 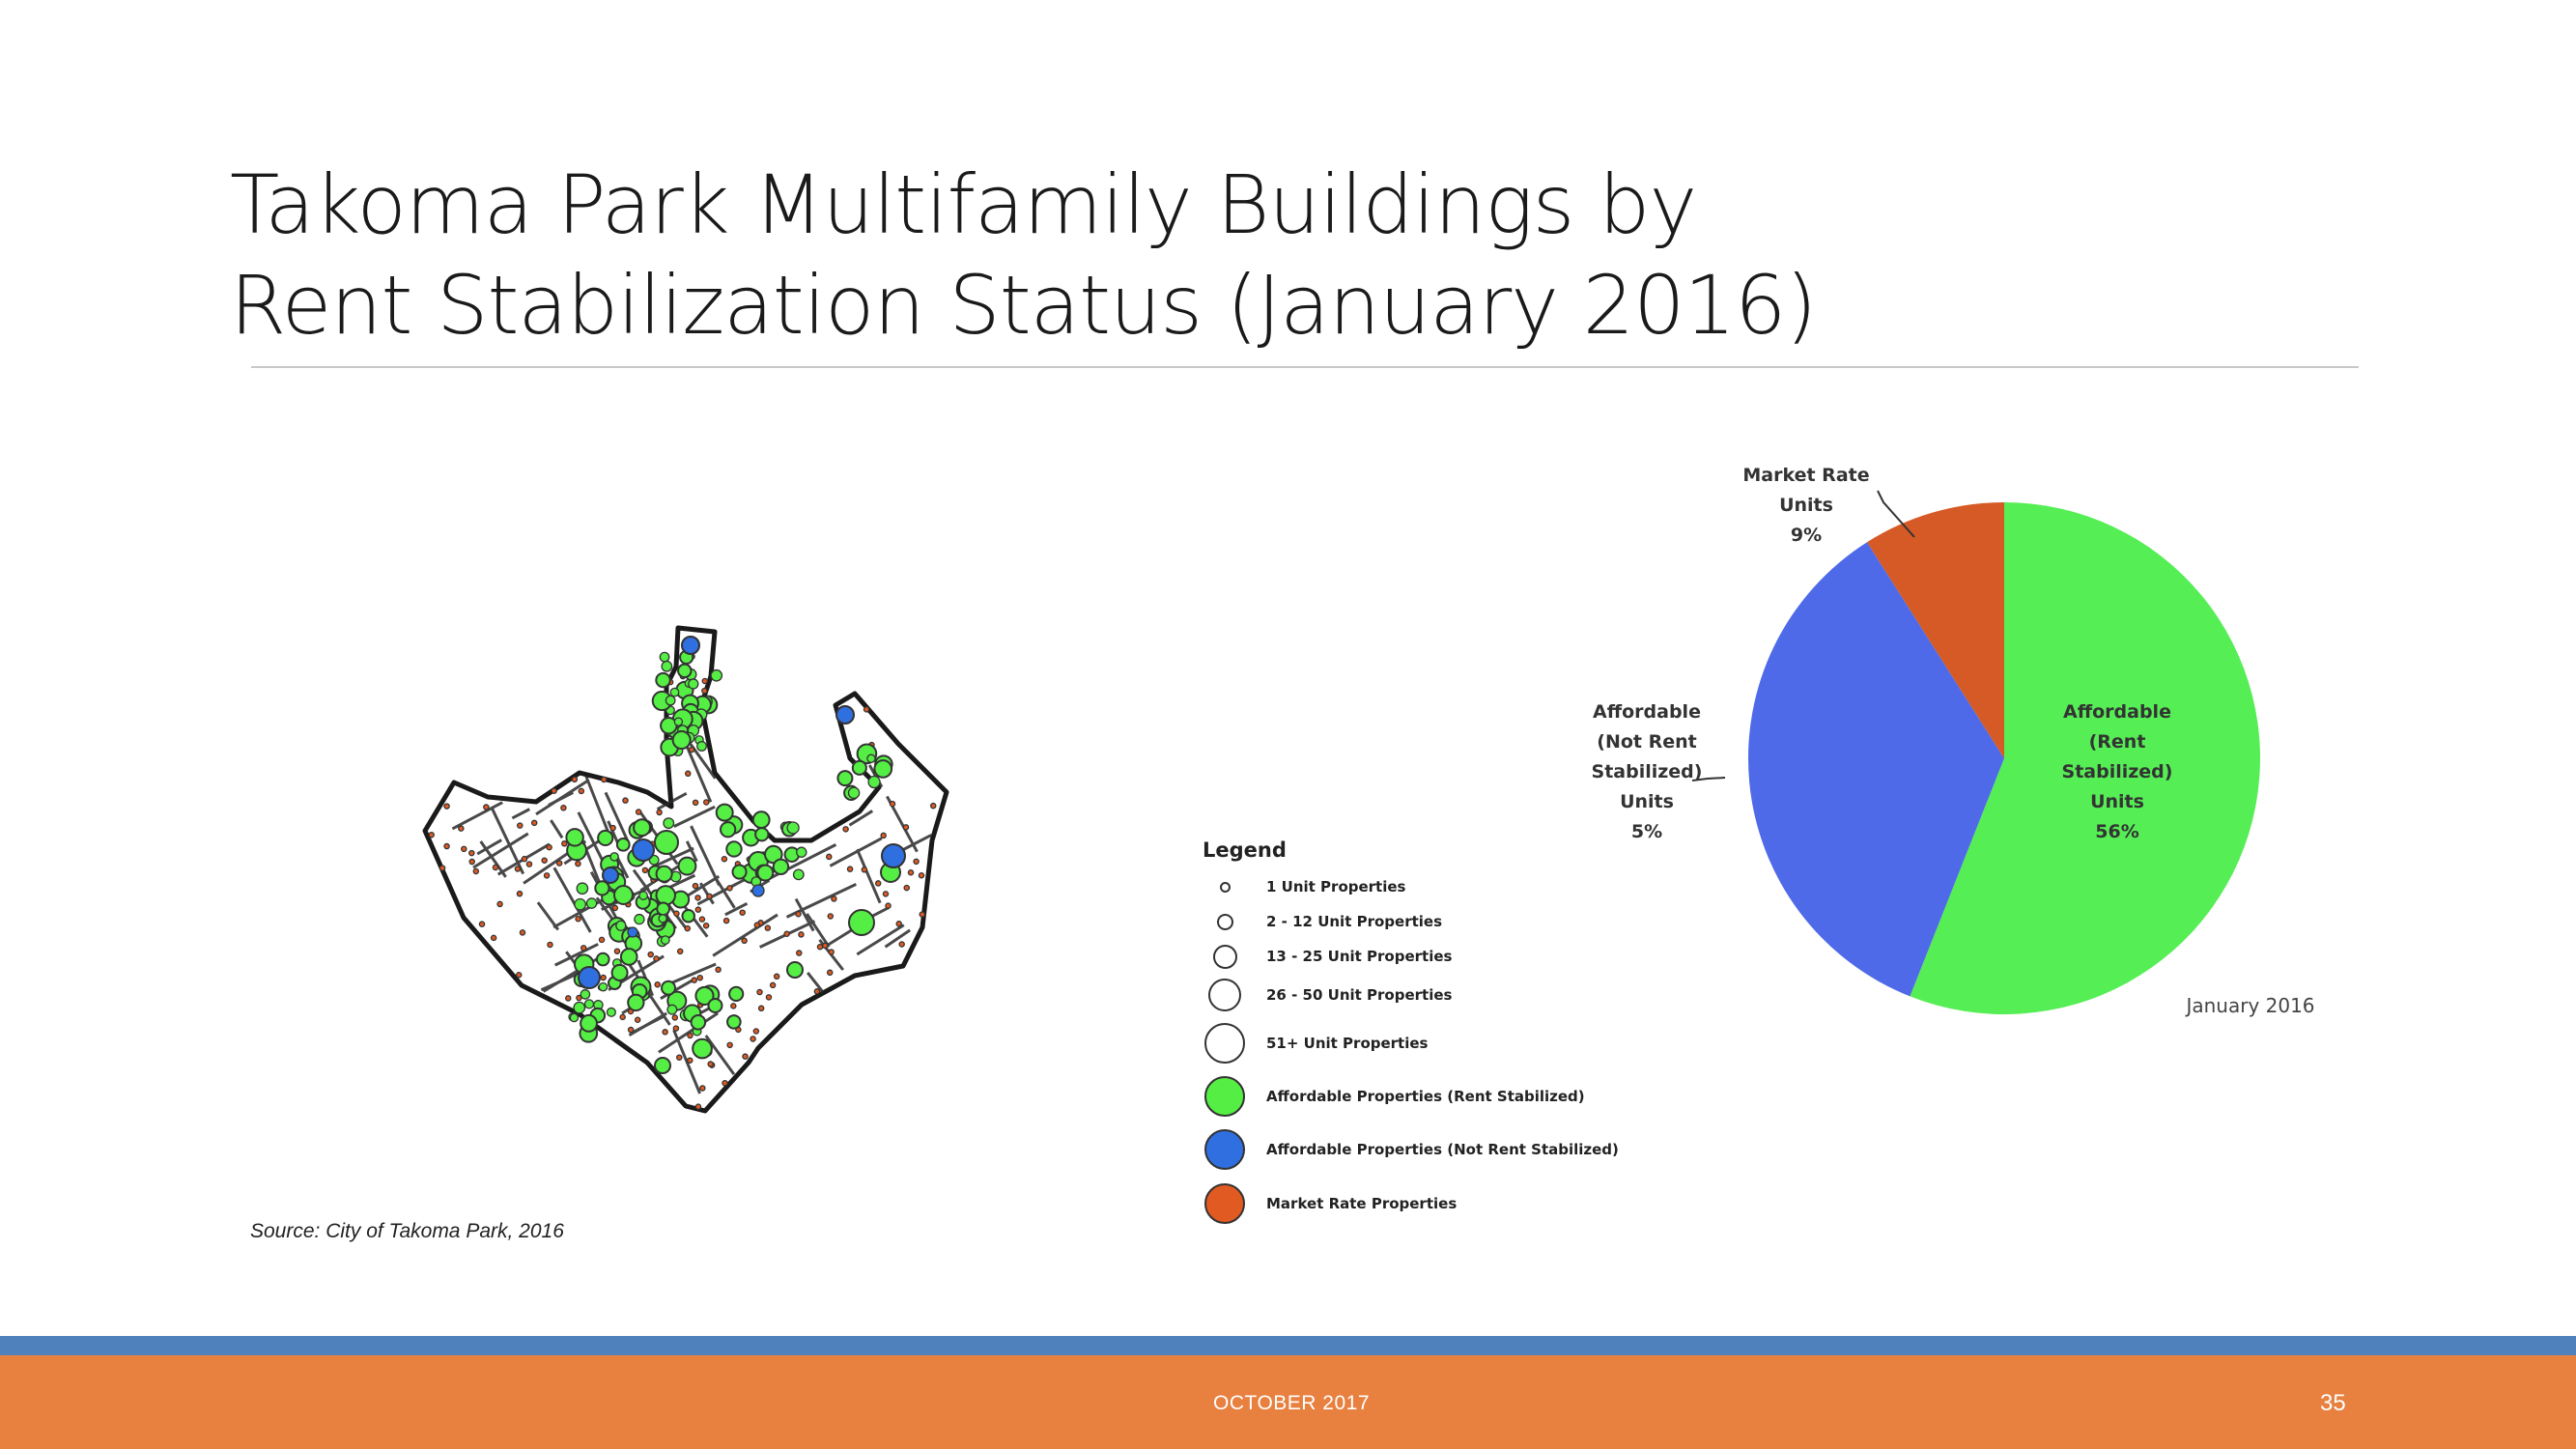 I want to click on circle-m-outline-icon, so click(x=1224, y=956).